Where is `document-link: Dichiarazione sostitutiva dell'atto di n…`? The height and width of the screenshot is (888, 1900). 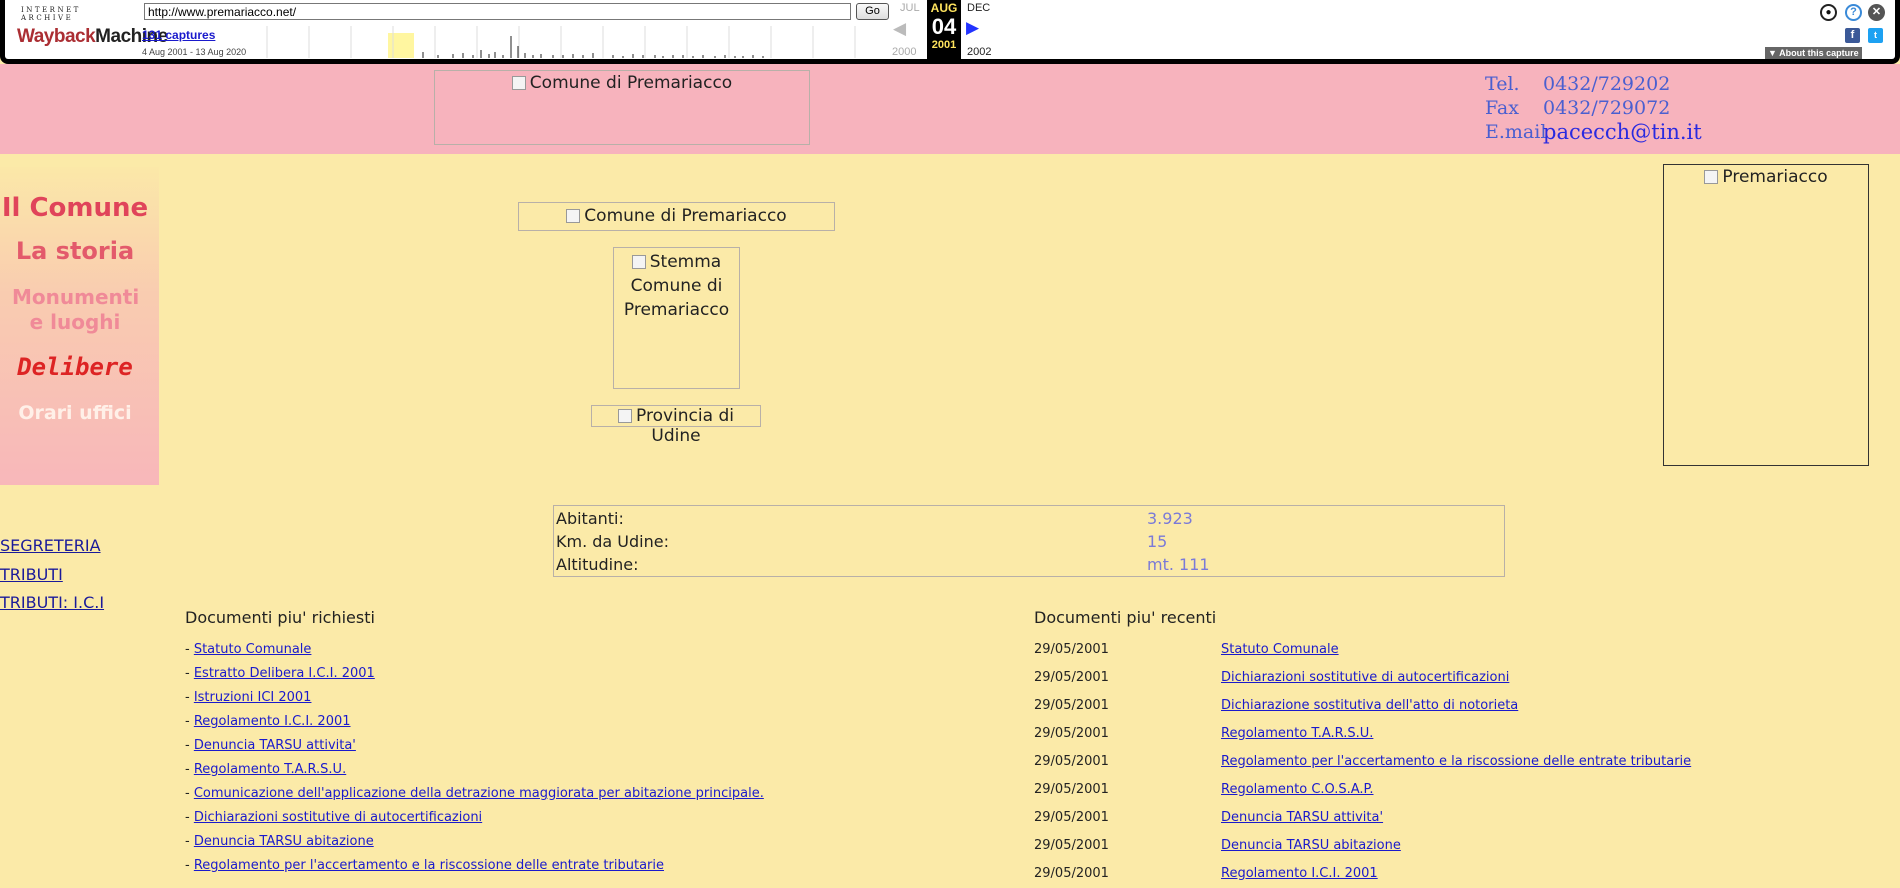 document-link: Dichiarazione sostitutiva dell'atto di n… is located at coordinates (1369, 706).